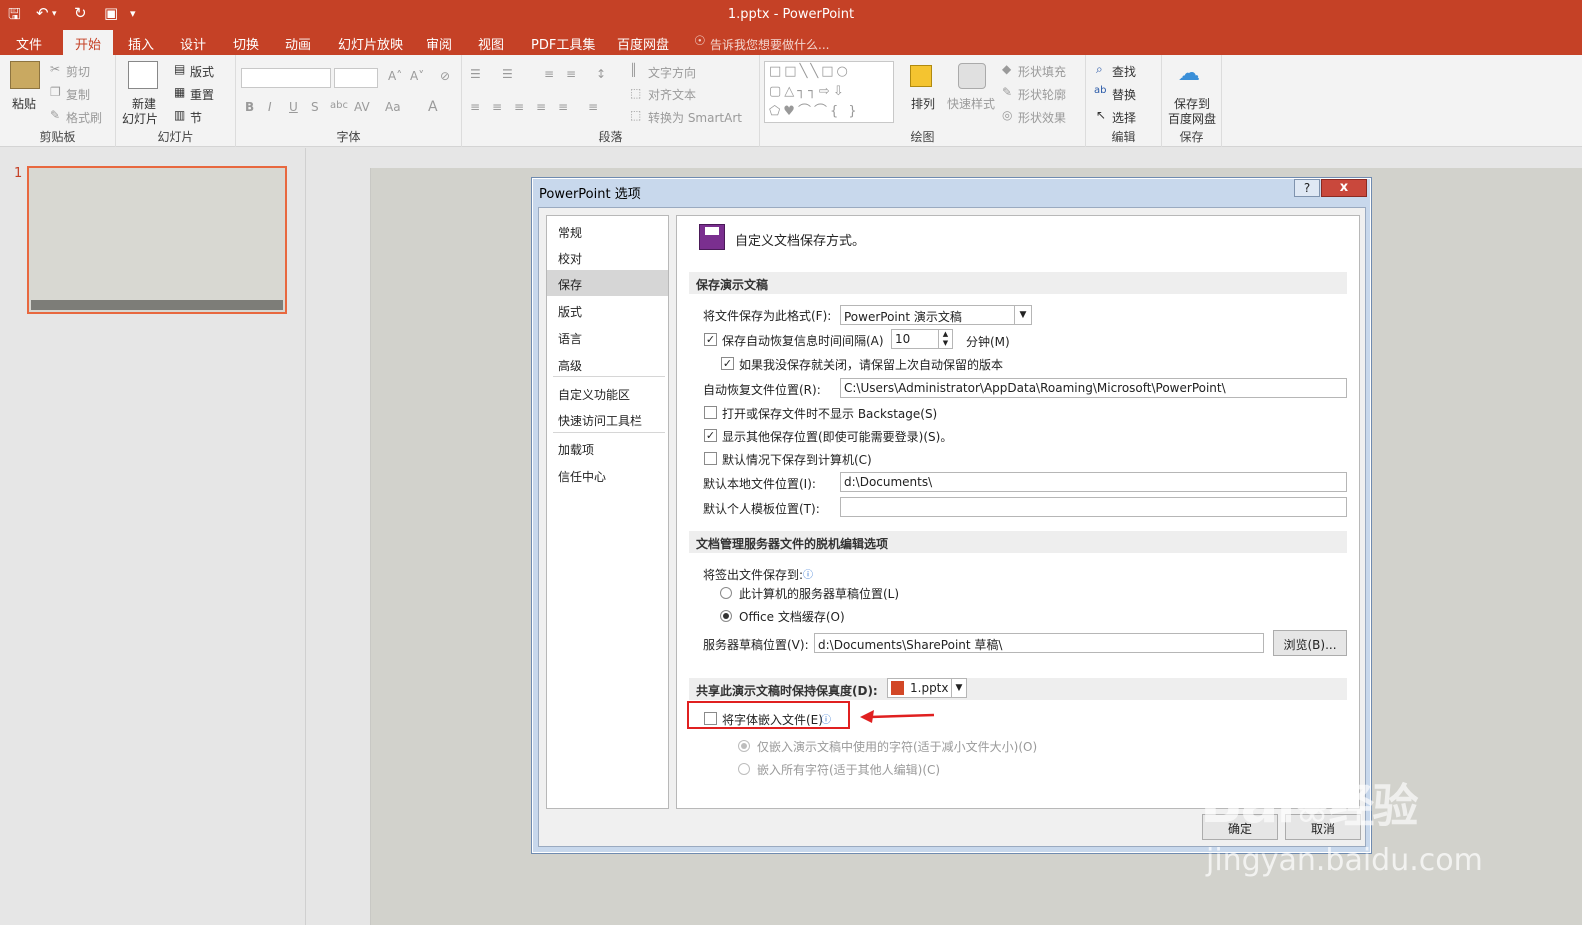  I want to click on distribute-icon: ≡, so click(563, 107).